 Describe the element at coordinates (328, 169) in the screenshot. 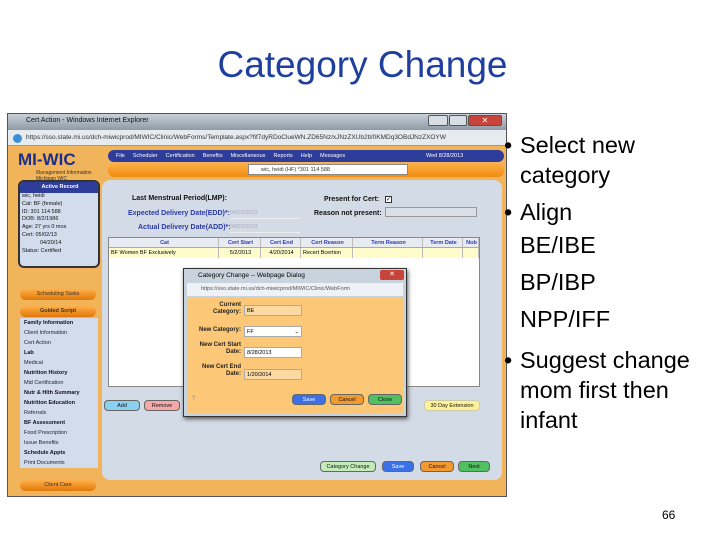

I see `patient-select: wic, heidi (HF) *301 114 588` at that location.